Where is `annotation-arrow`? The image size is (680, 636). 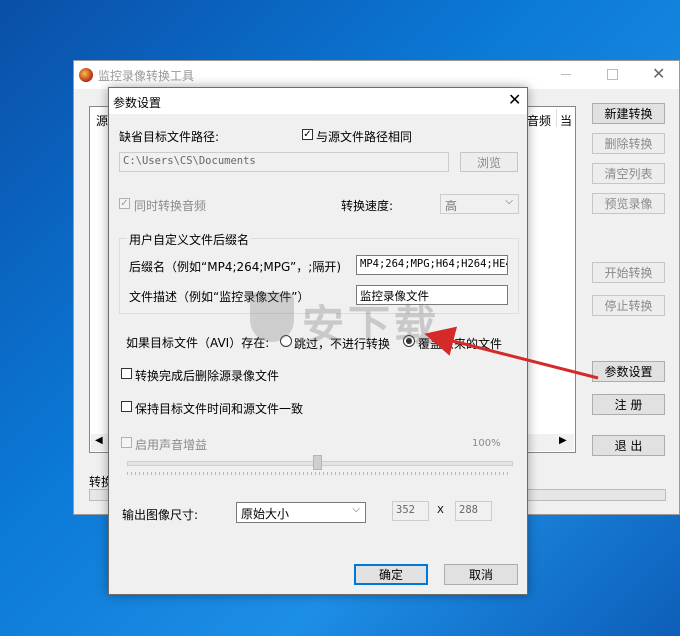 annotation-arrow is located at coordinates (511, 353).